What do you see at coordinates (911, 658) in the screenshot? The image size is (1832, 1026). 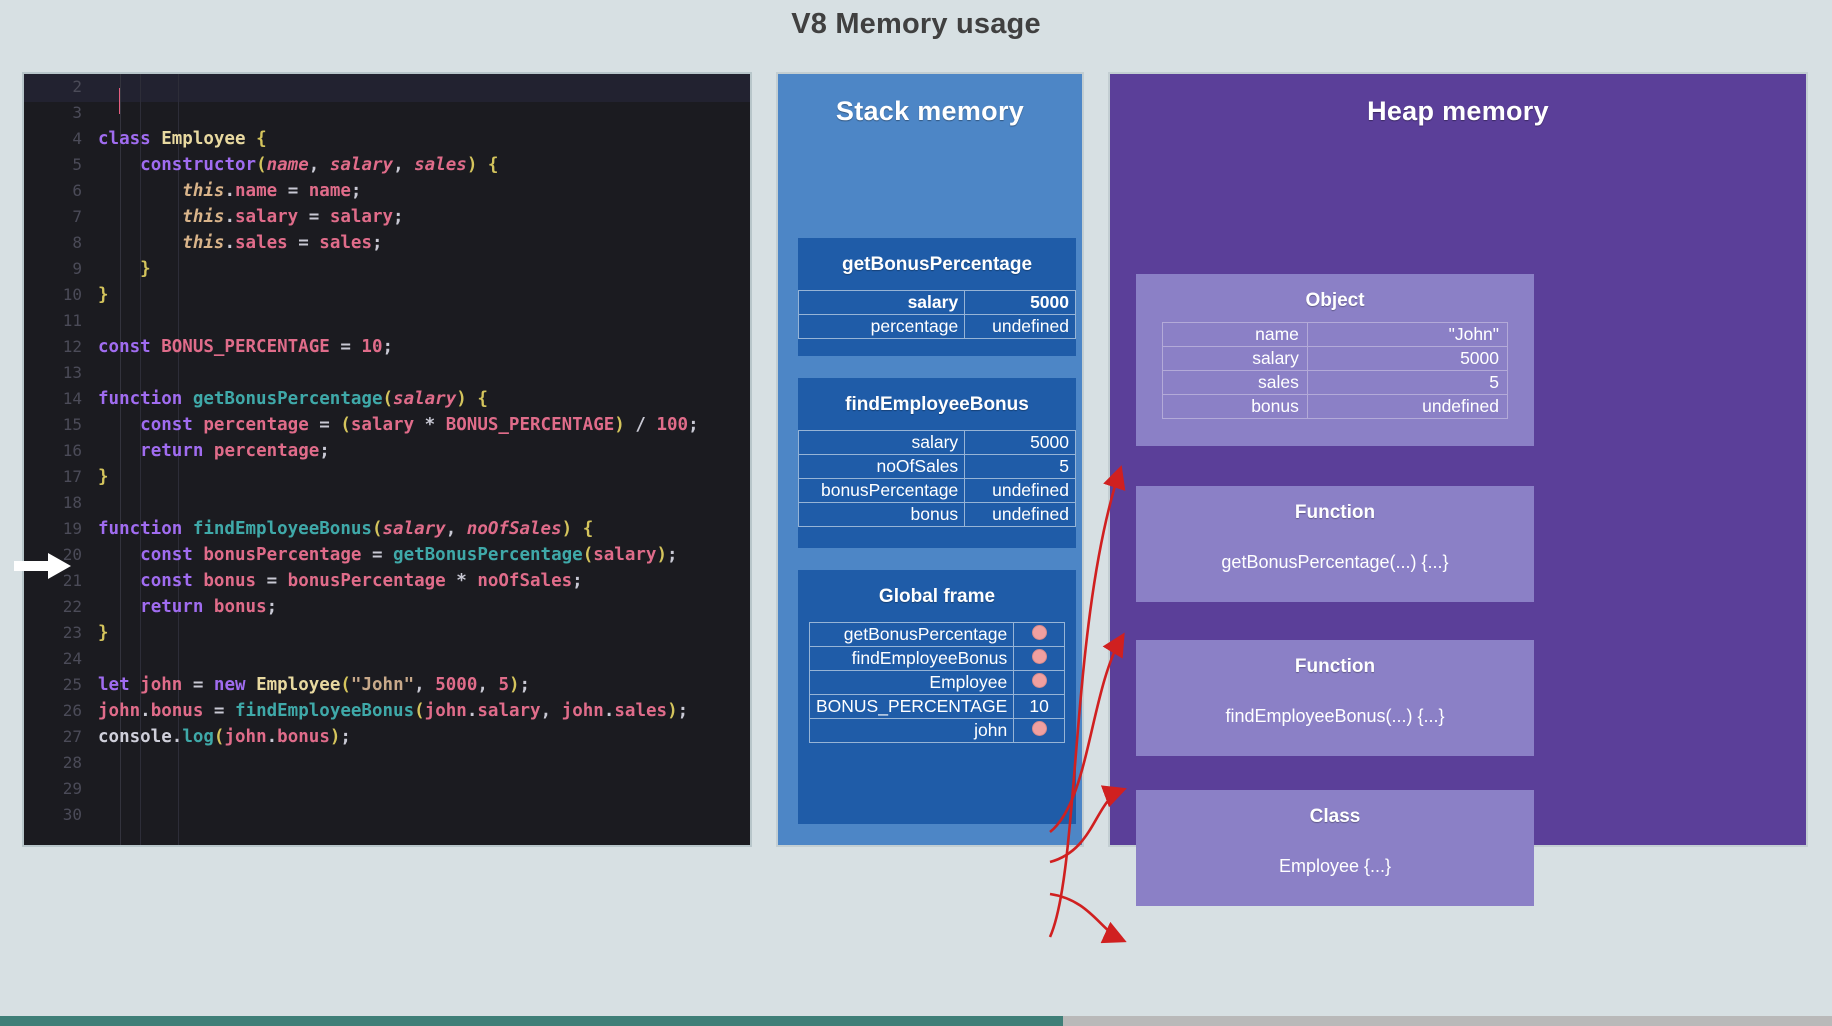 I see `variable-name: findEmployeeBonus` at bounding box center [911, 658].